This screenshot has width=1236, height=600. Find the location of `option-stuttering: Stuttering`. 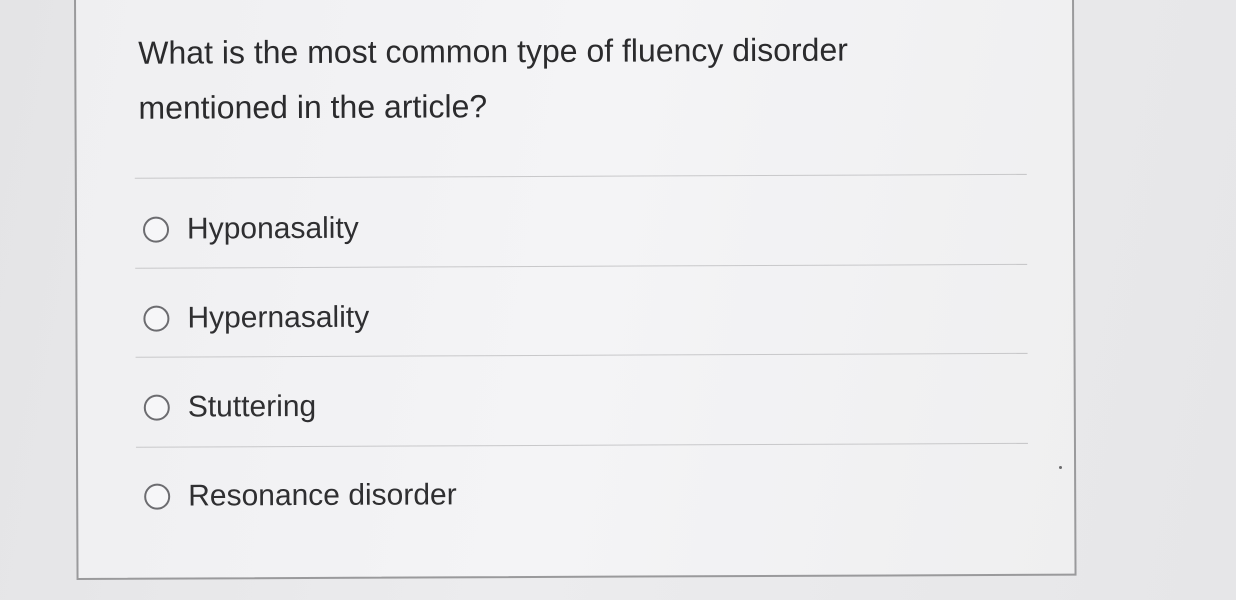

option-stuttering: Stuttering is located at coordinates (230, 407).